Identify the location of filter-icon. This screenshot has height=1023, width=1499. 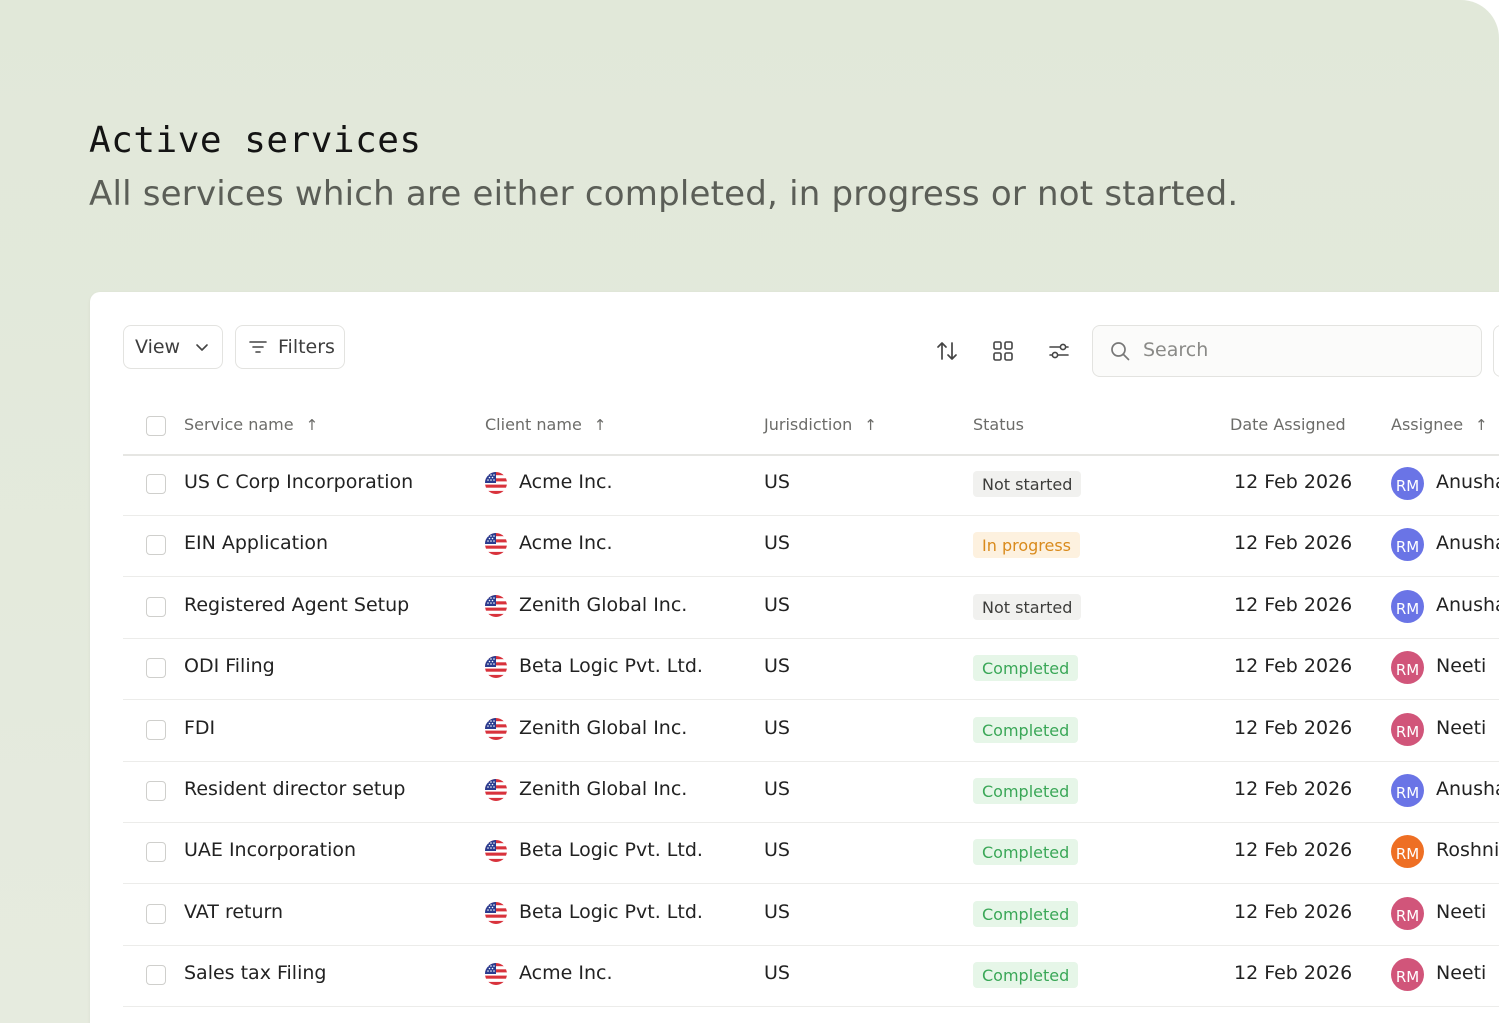
(258, 347).